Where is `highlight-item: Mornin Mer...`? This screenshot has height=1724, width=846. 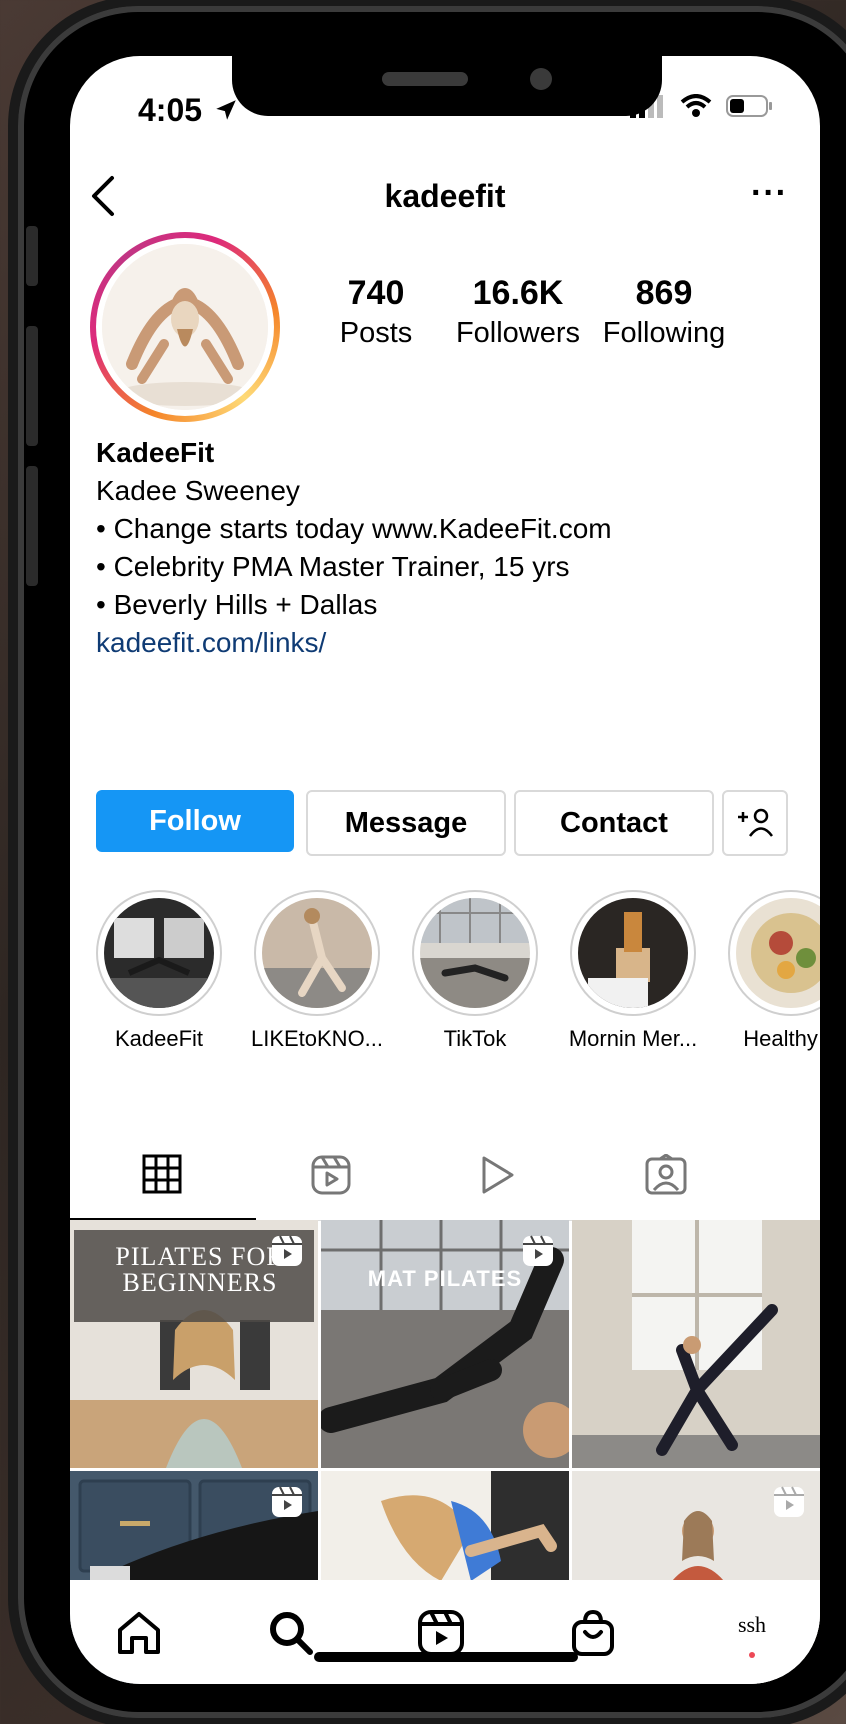
highlight-item: Mornin Mer... is located at coordinates (633, 971).